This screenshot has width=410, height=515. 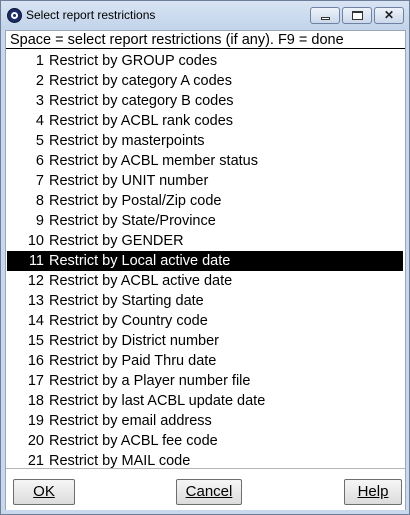 What do you see at coordinates (39, 161) in the screenshot?
I see `list-item-number: 6` at bounding box center [39, 161].